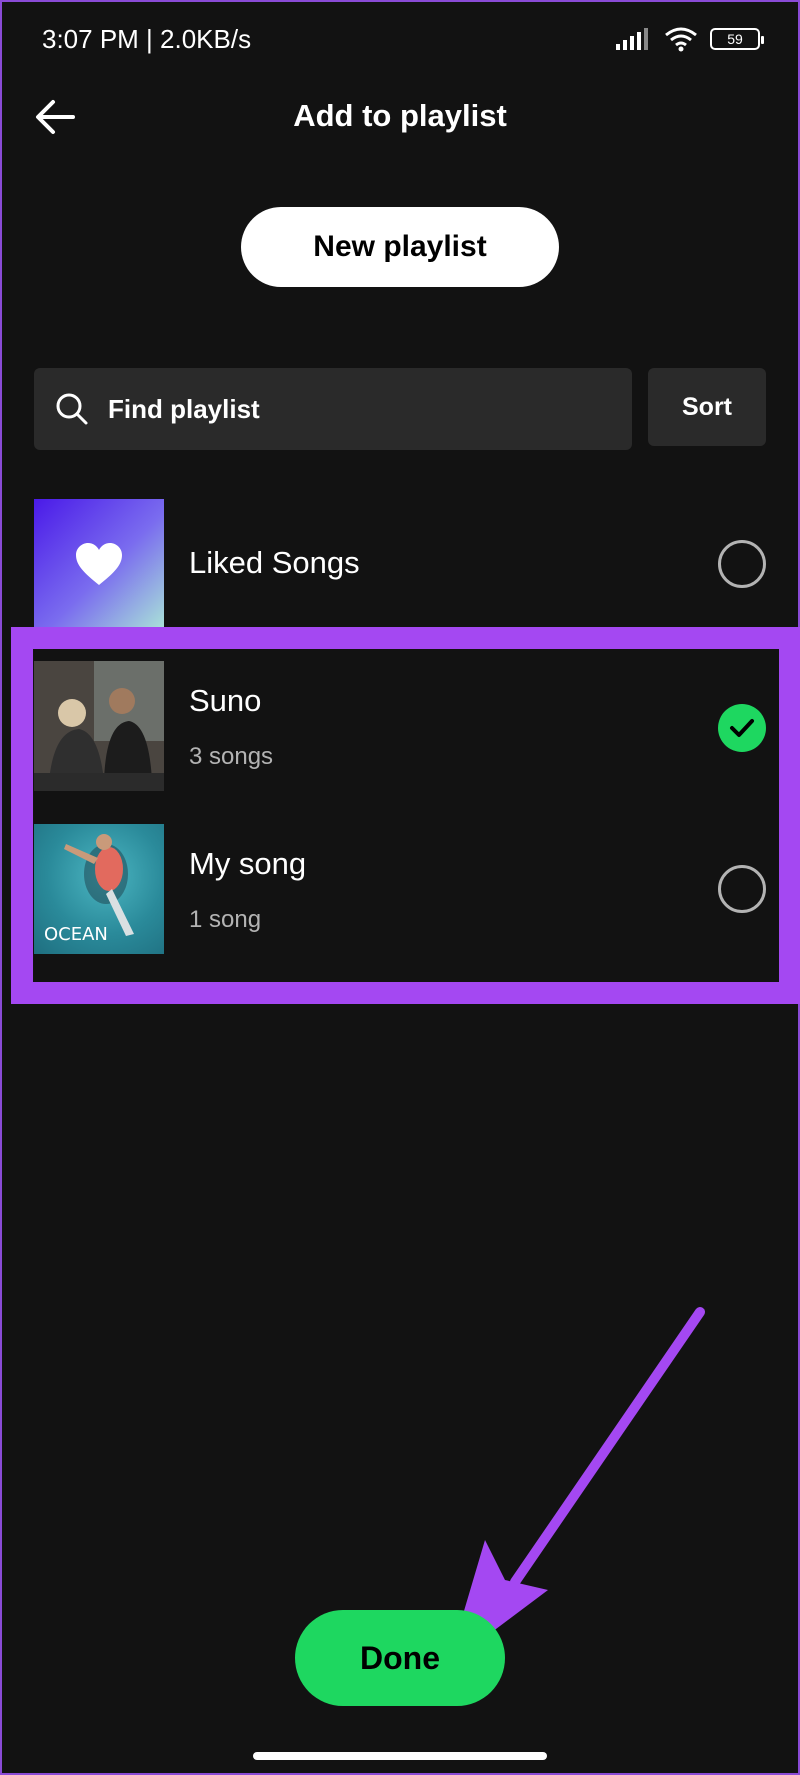  I want to click on status-icons: 59, so click(690, 39).